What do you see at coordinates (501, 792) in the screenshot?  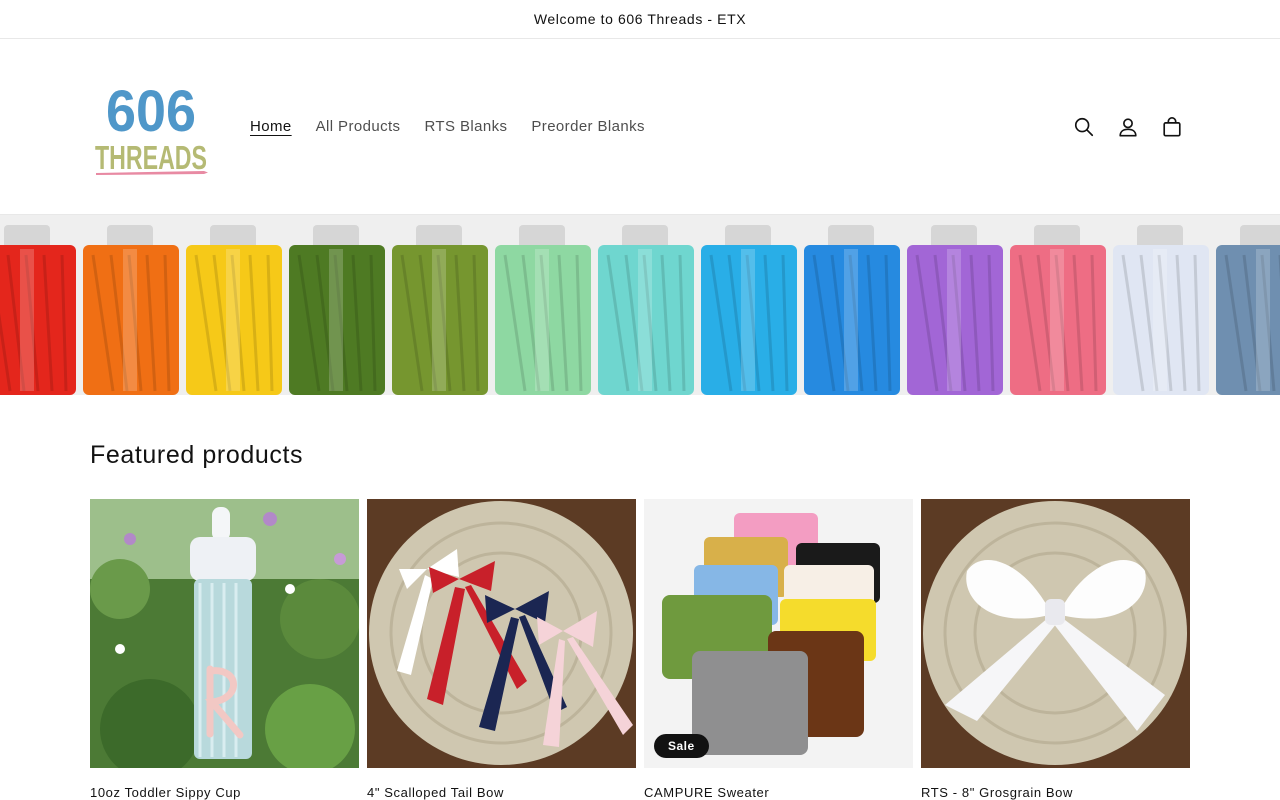 I see `product-title: 4" Scalloped Tail Bow` at bounding box center [501, 792].